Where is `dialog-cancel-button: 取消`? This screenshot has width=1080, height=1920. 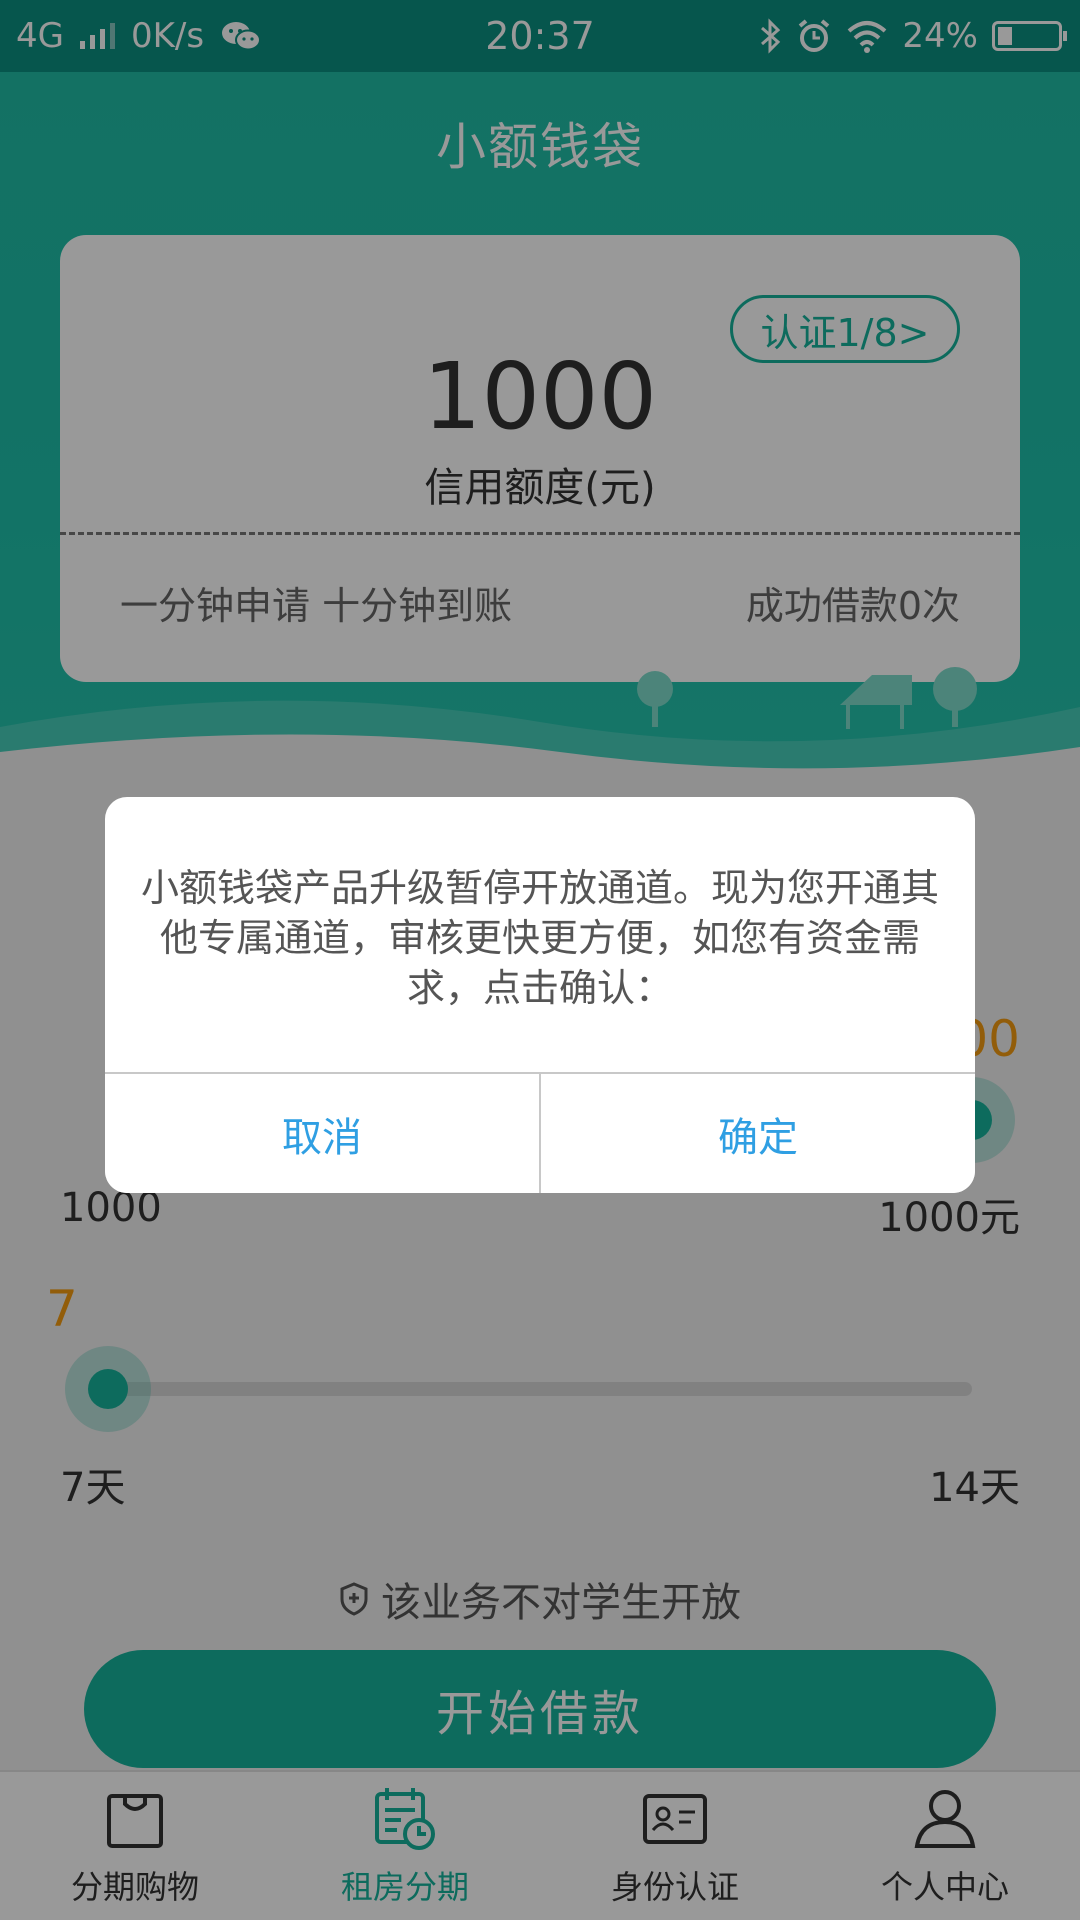
dialog-cancel-button: 取消 is located at coordinates (323, 1133).